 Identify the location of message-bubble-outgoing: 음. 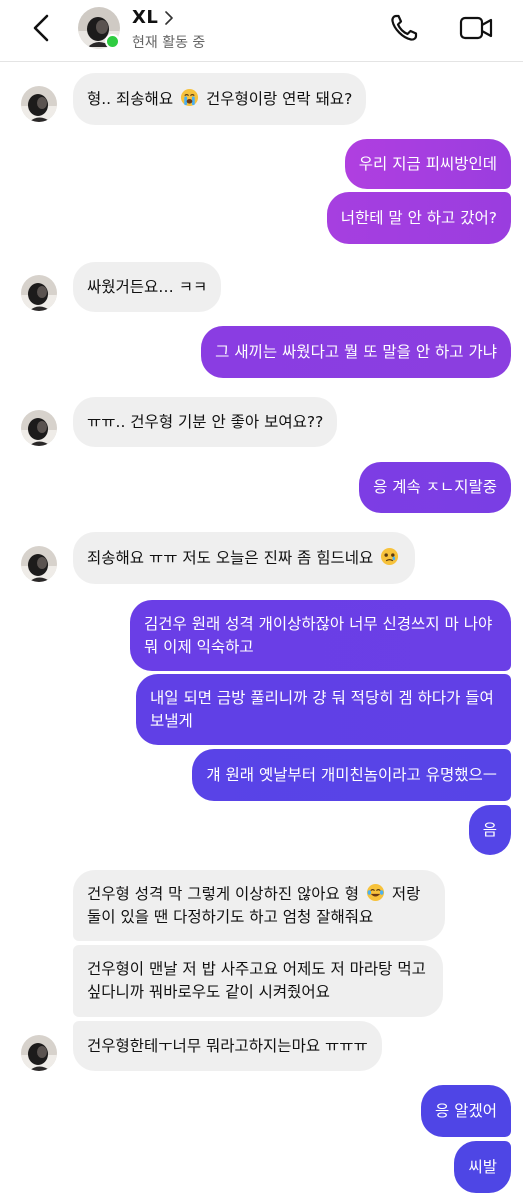
(489, 830).